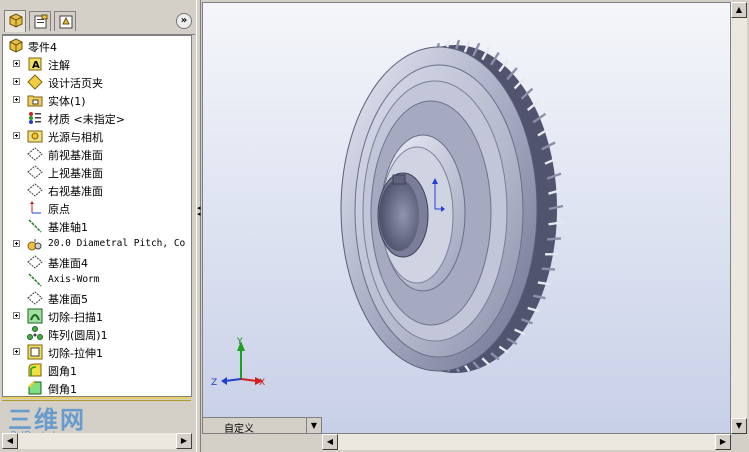  What do you see at coordinates (10, 441) in the screenshot?
I see `scroll-left-arrow-icon: ◀` at bounding box center [10, 441].